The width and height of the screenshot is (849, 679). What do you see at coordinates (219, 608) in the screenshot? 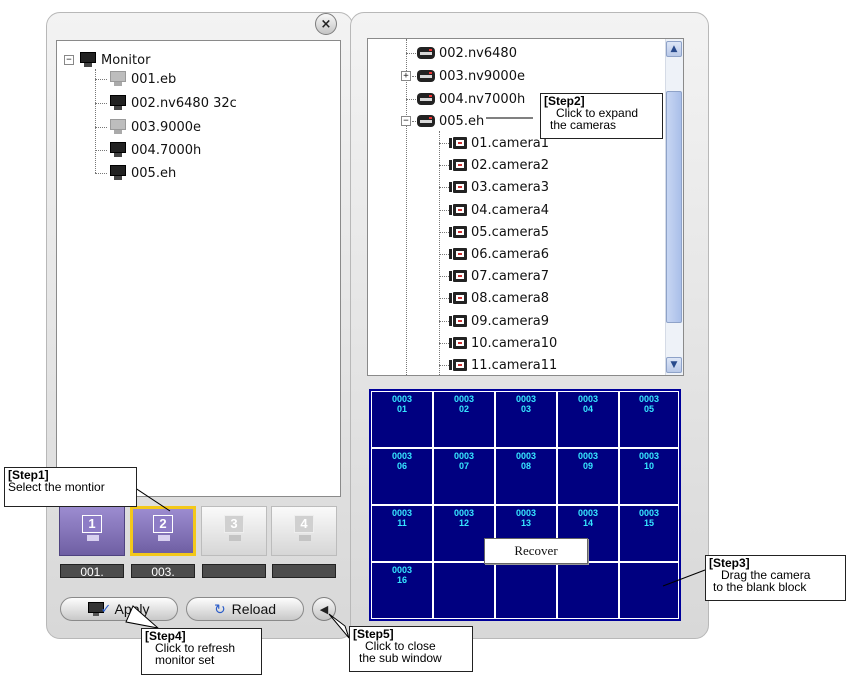
I see `reload-icon: ↻` at bounding box center [219, 608].